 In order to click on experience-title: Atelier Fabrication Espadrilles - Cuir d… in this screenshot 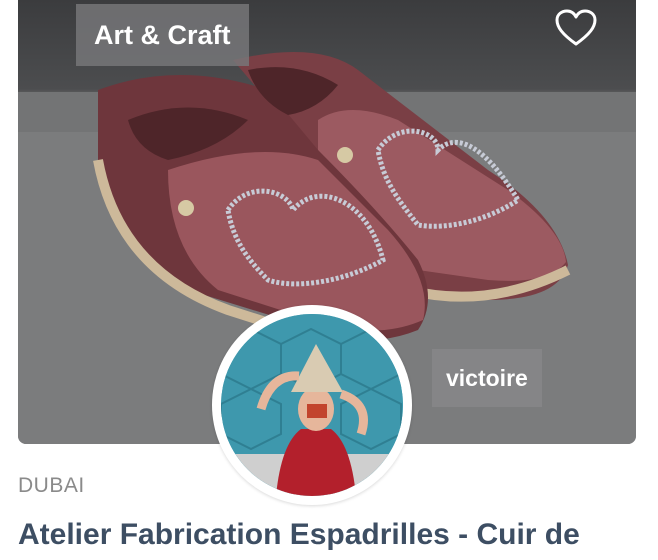, I will do `click(338, 535)`.